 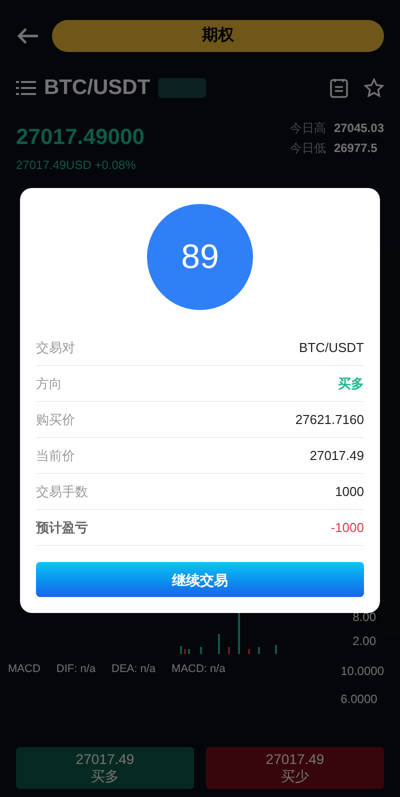 I want to click on pair-name: BTC/USDT, so click(x=97, y=88).